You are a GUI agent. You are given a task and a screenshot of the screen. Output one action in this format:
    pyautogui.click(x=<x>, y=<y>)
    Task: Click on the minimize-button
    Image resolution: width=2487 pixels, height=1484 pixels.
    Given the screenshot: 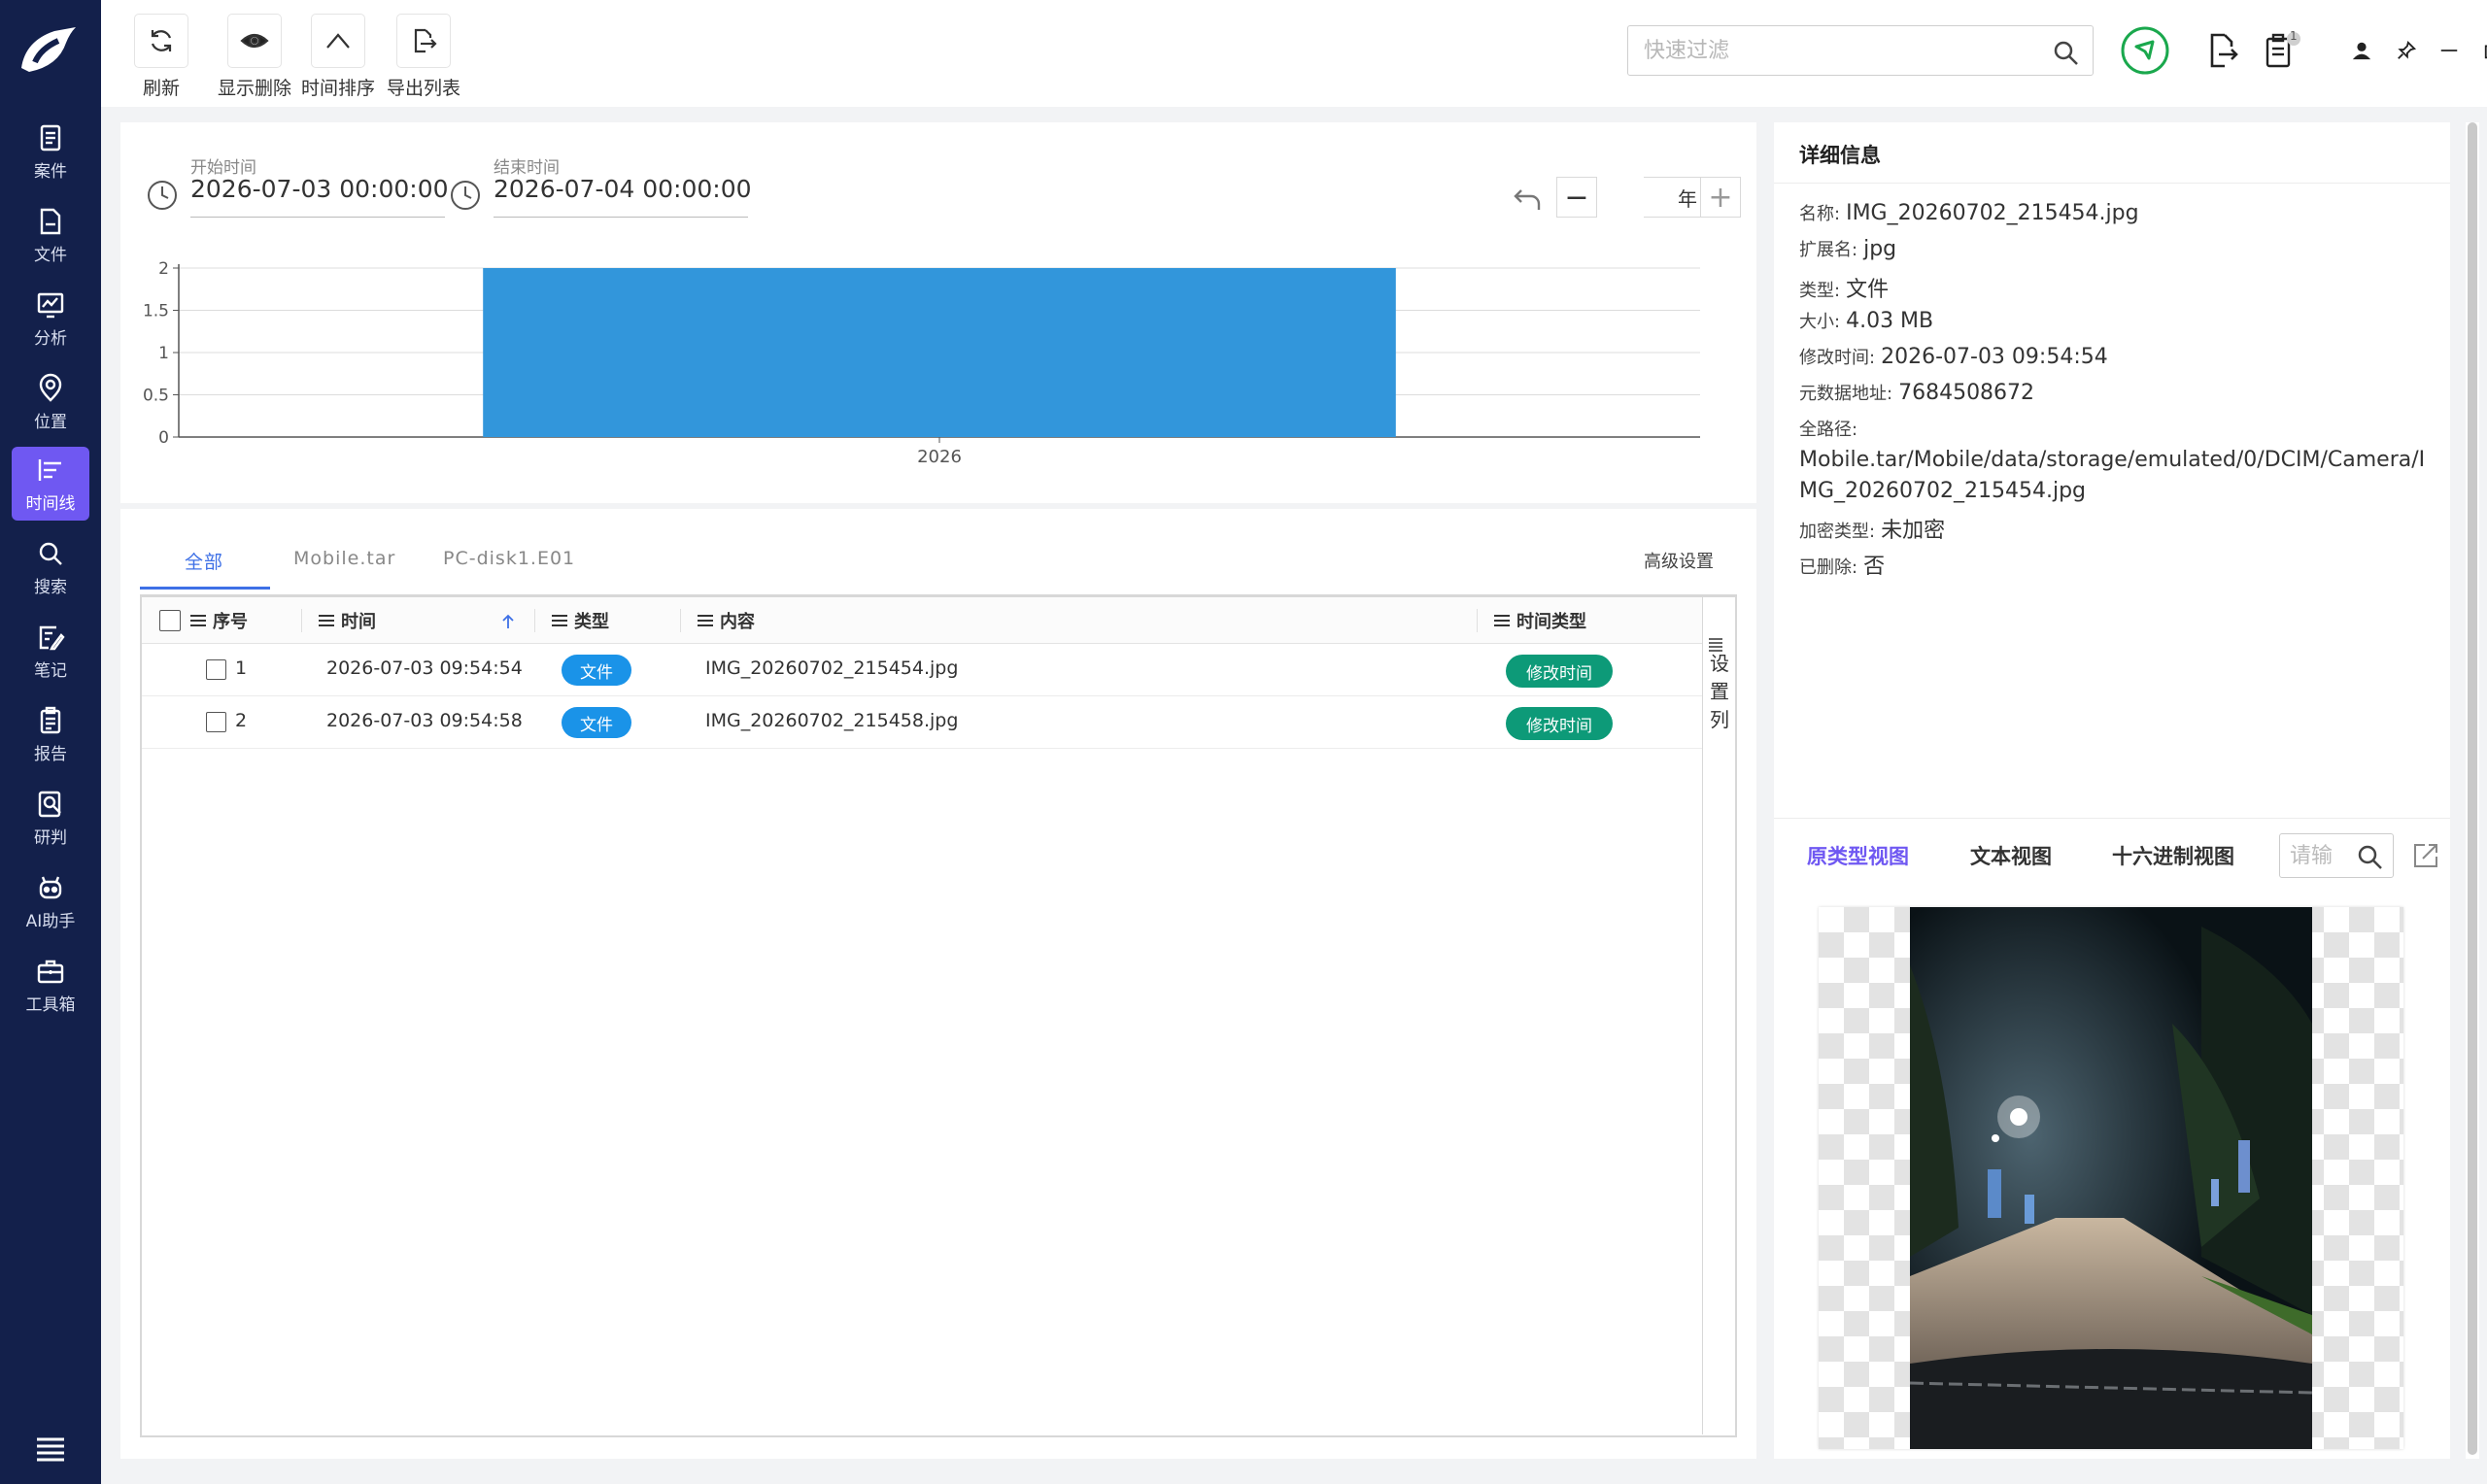 What is the action you would take?
    pyautogui.click(x=2449, y=50)
    